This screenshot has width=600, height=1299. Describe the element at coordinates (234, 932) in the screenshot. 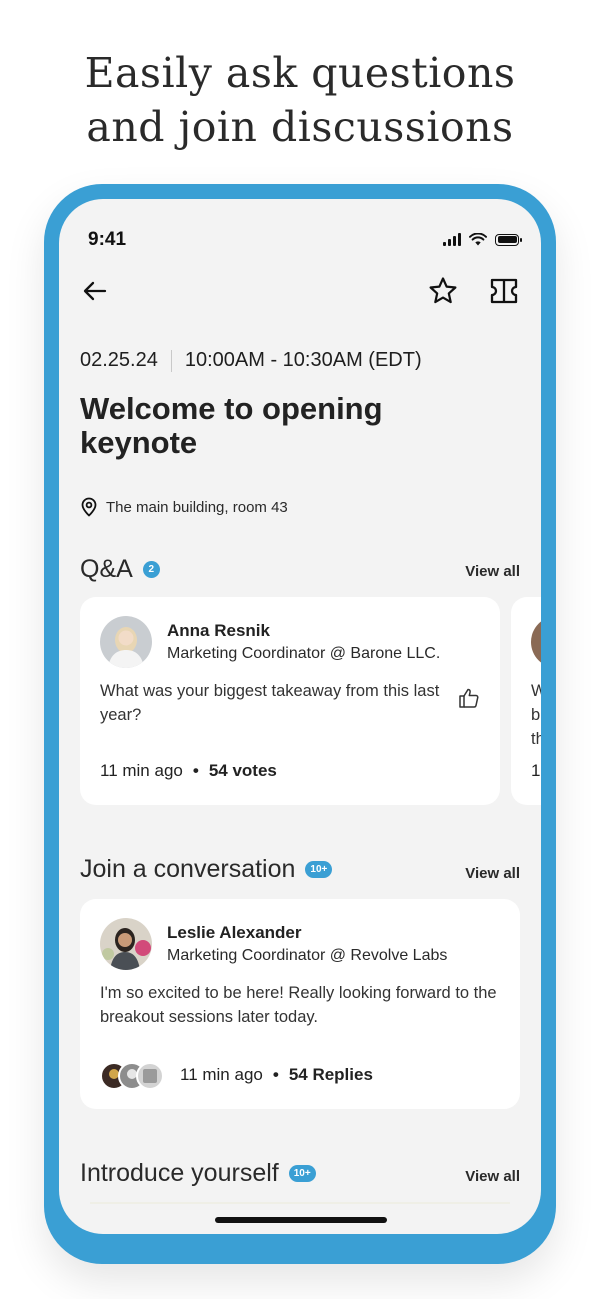

I see `author-name: Leslie Alexander` at that location.